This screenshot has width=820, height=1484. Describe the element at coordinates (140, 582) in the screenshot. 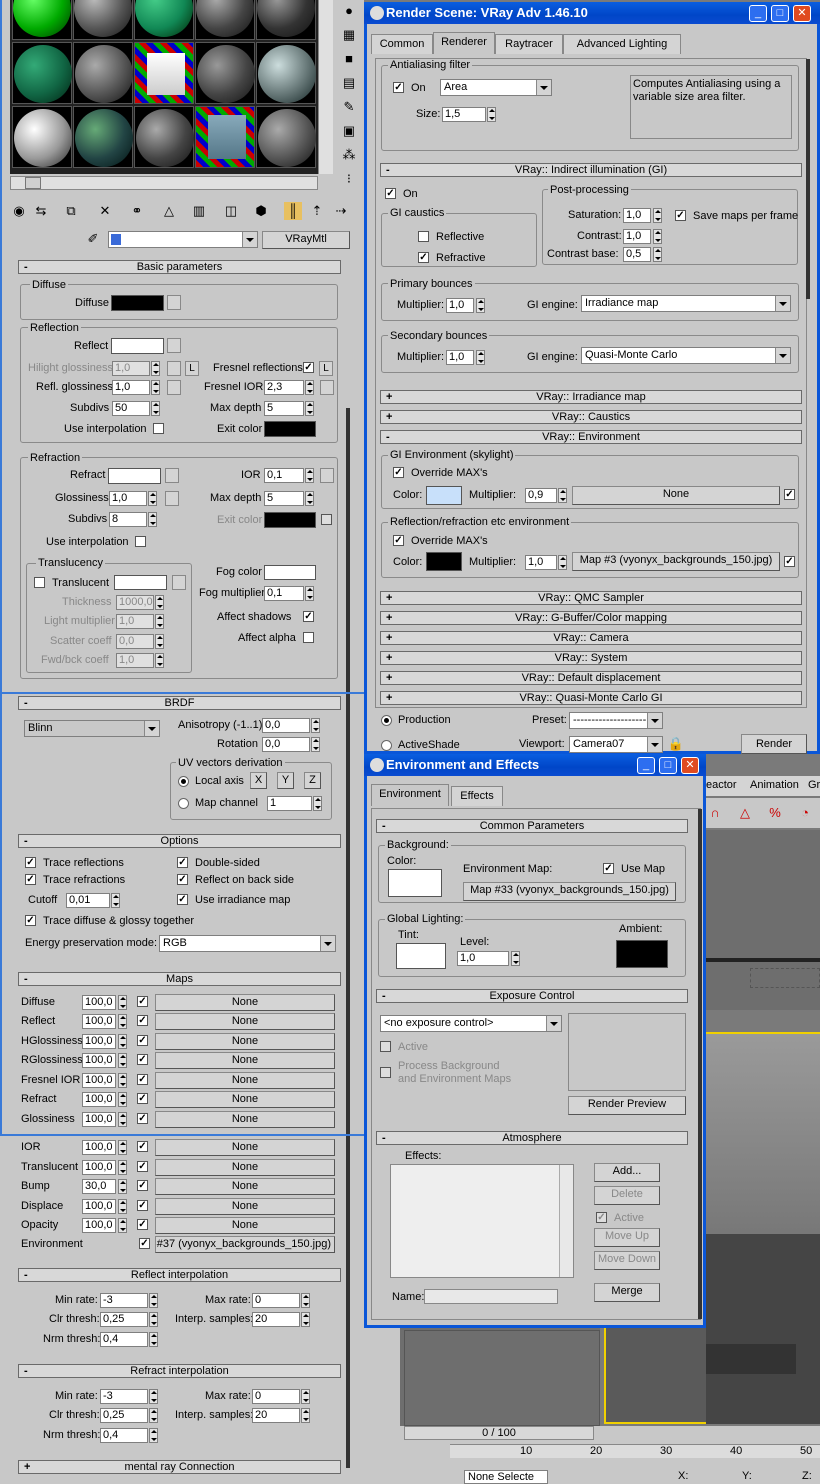

I see `translucent-swatch` at that location.